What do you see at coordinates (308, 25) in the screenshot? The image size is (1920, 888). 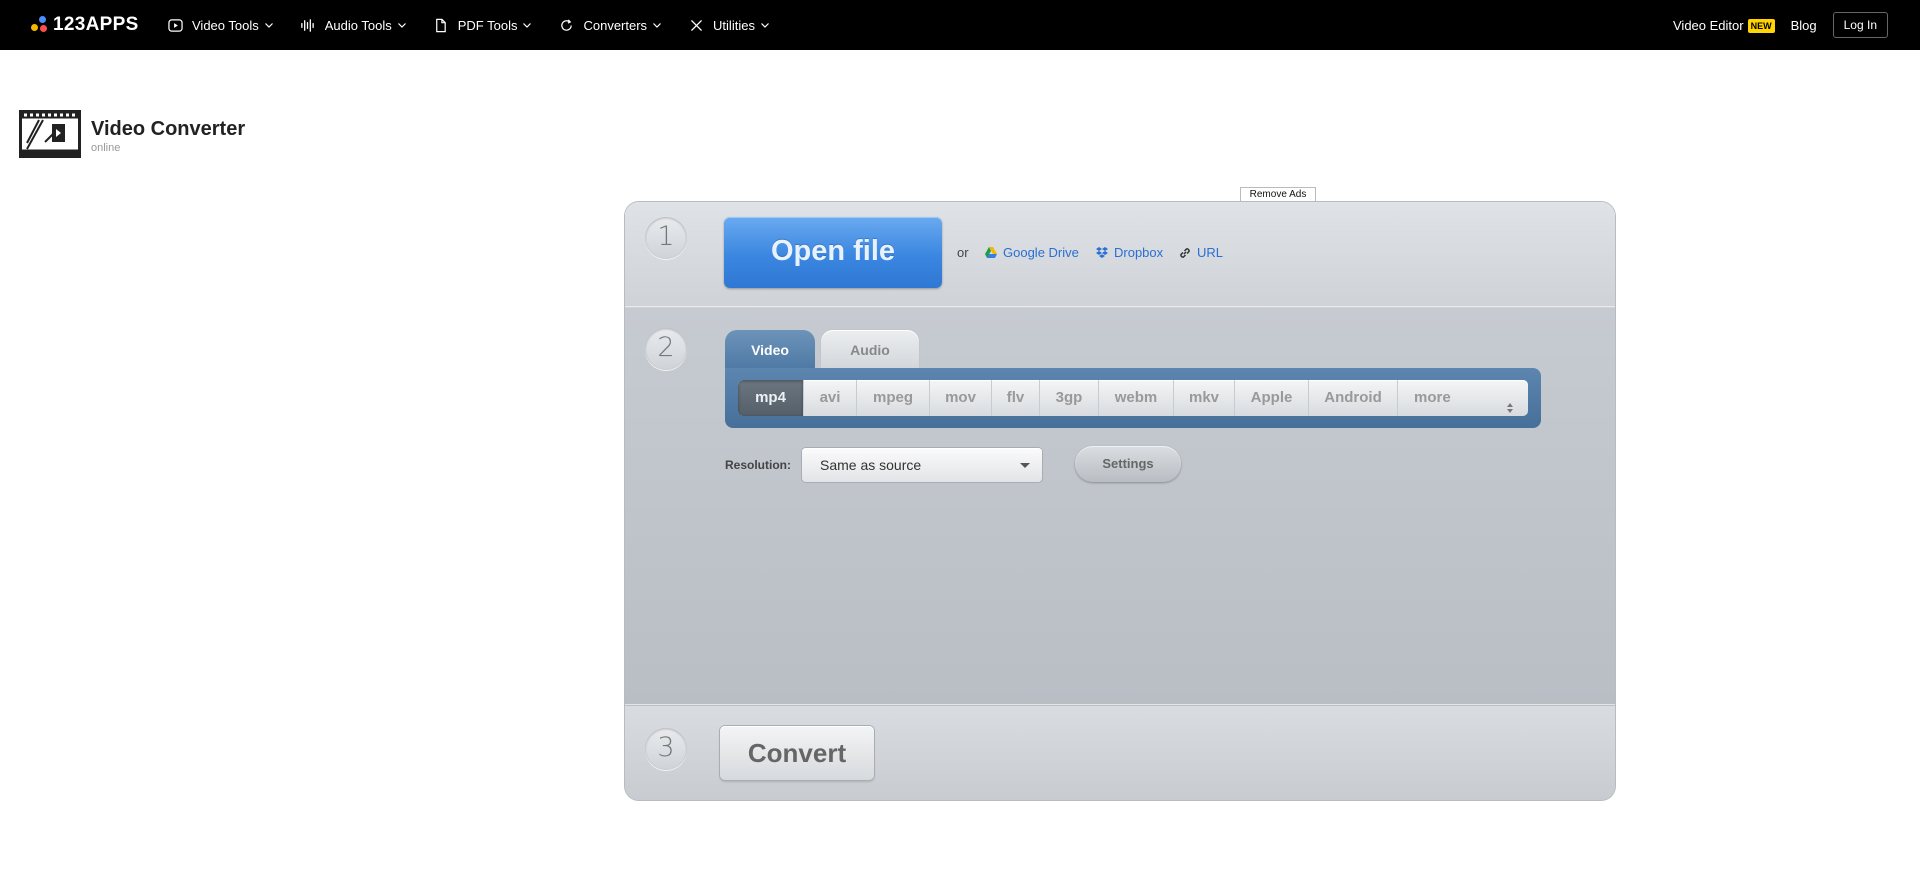 I see `waveform-icon` at bounding box center [308, 25].